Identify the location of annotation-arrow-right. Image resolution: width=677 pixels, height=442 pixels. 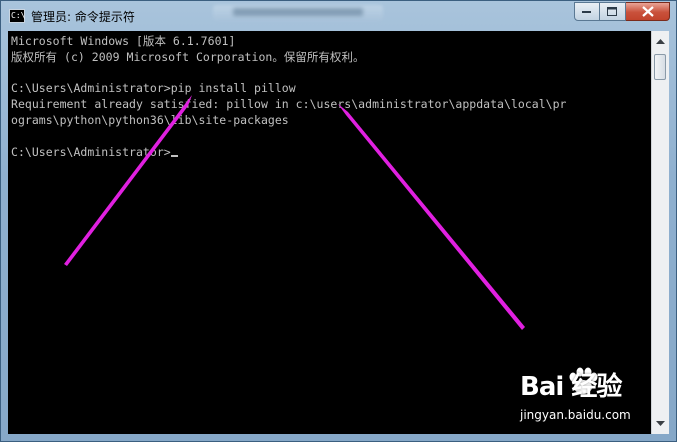
(431, 217).